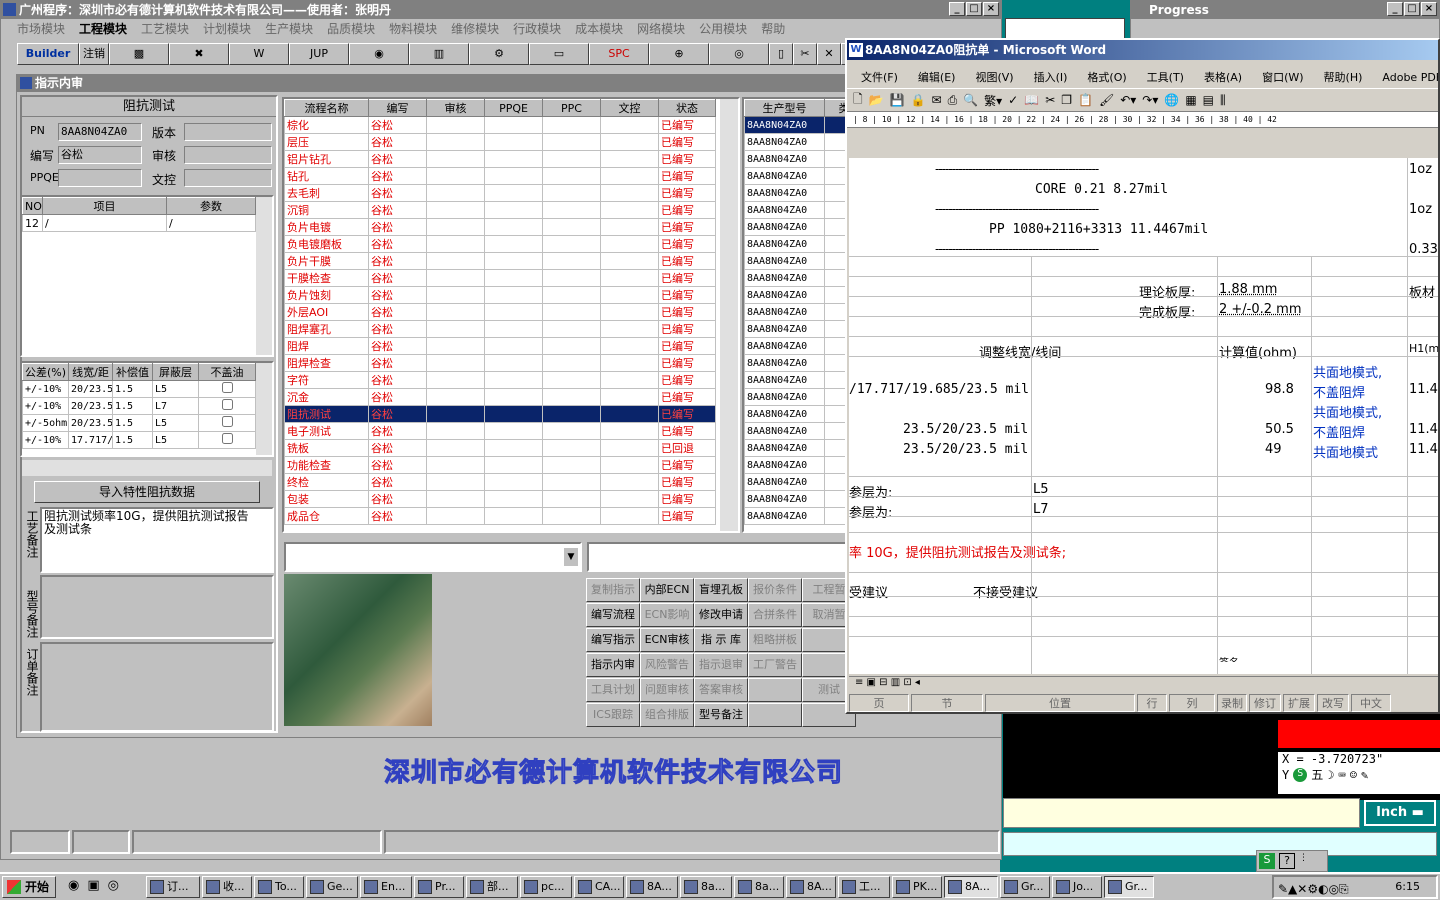  What do you see at coordinates (571, 108) in the screenshot?
I see `col-ppc: PPC` at bounding box center [571, 108].